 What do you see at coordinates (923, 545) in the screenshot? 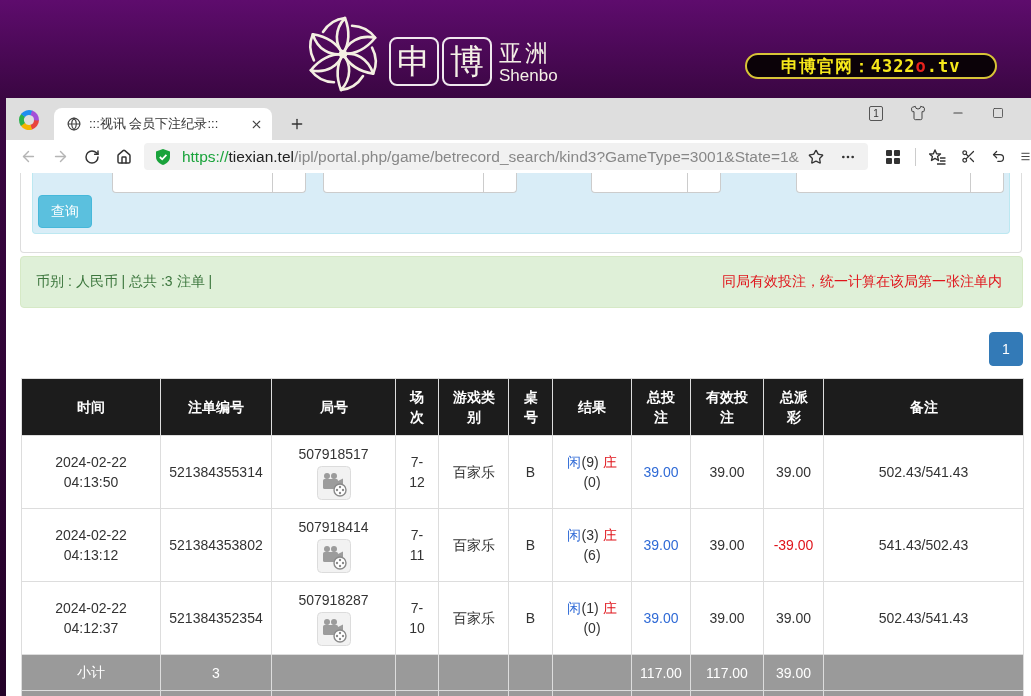
I see `table-cell: 541.43/502.43` at bounding box center [923, 545].